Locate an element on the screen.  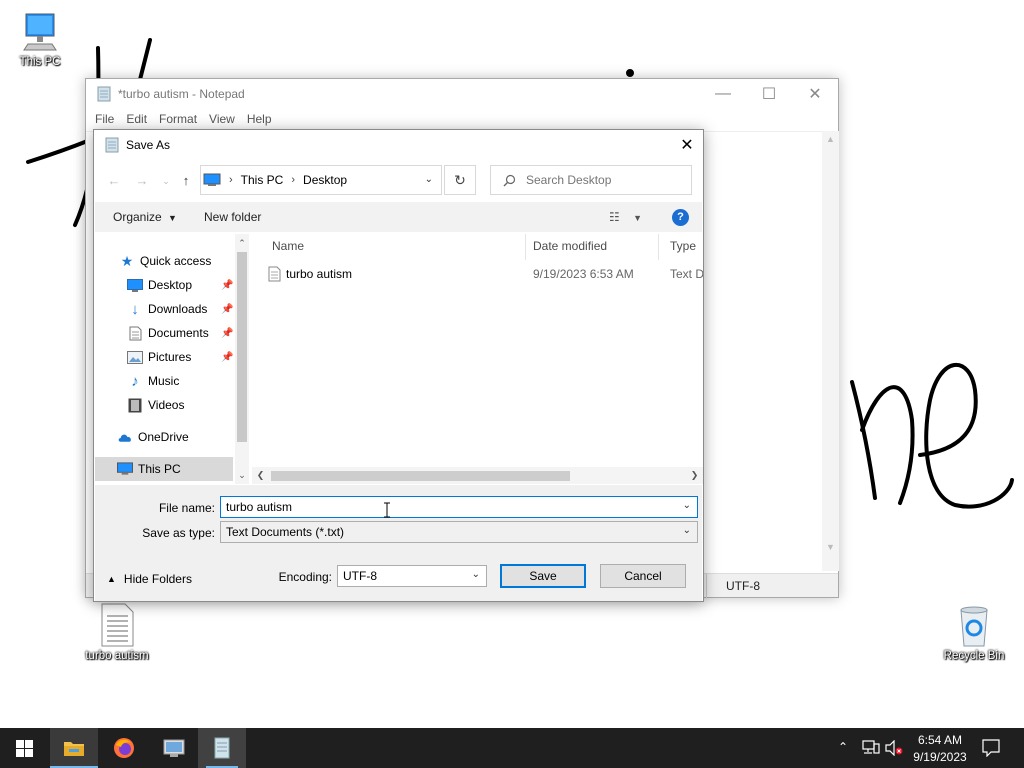
nav-item-videos: Videos is located at coordinates (164, 405).